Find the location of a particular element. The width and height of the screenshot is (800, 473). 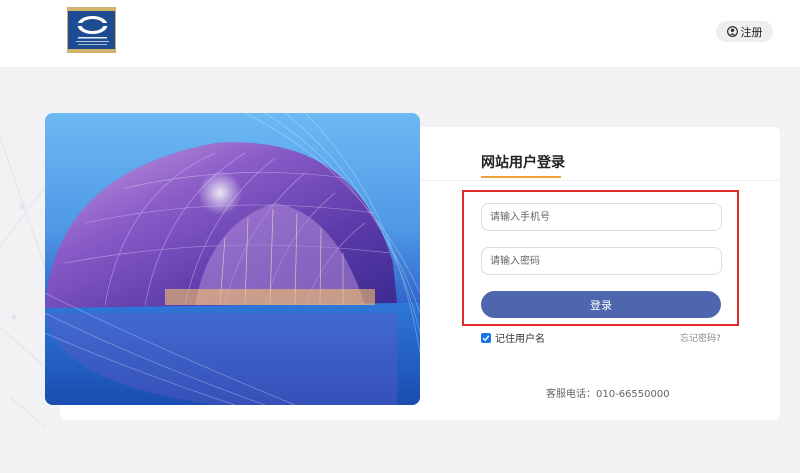

remember-username: 记住用户名 is located at coordinates (513, 337).